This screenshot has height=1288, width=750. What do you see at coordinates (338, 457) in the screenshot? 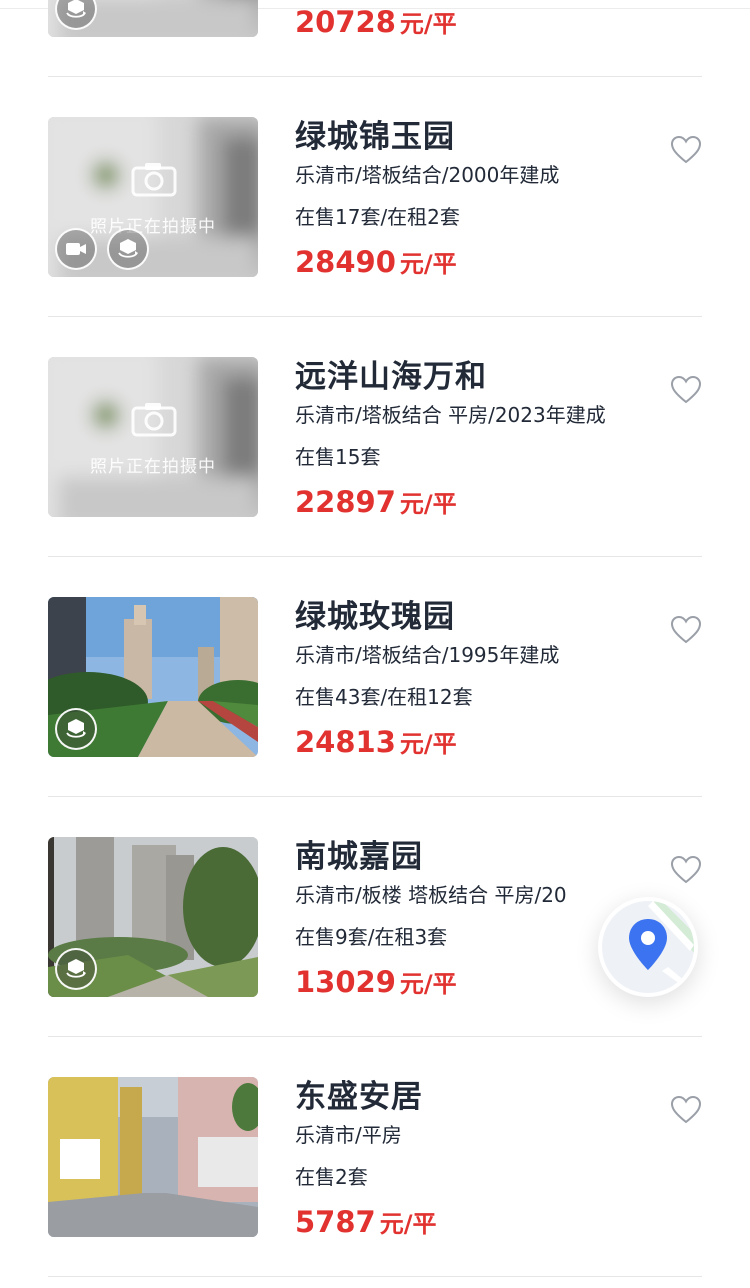
I see `listing-count: 在售15套` at bounding box center [338, 457].